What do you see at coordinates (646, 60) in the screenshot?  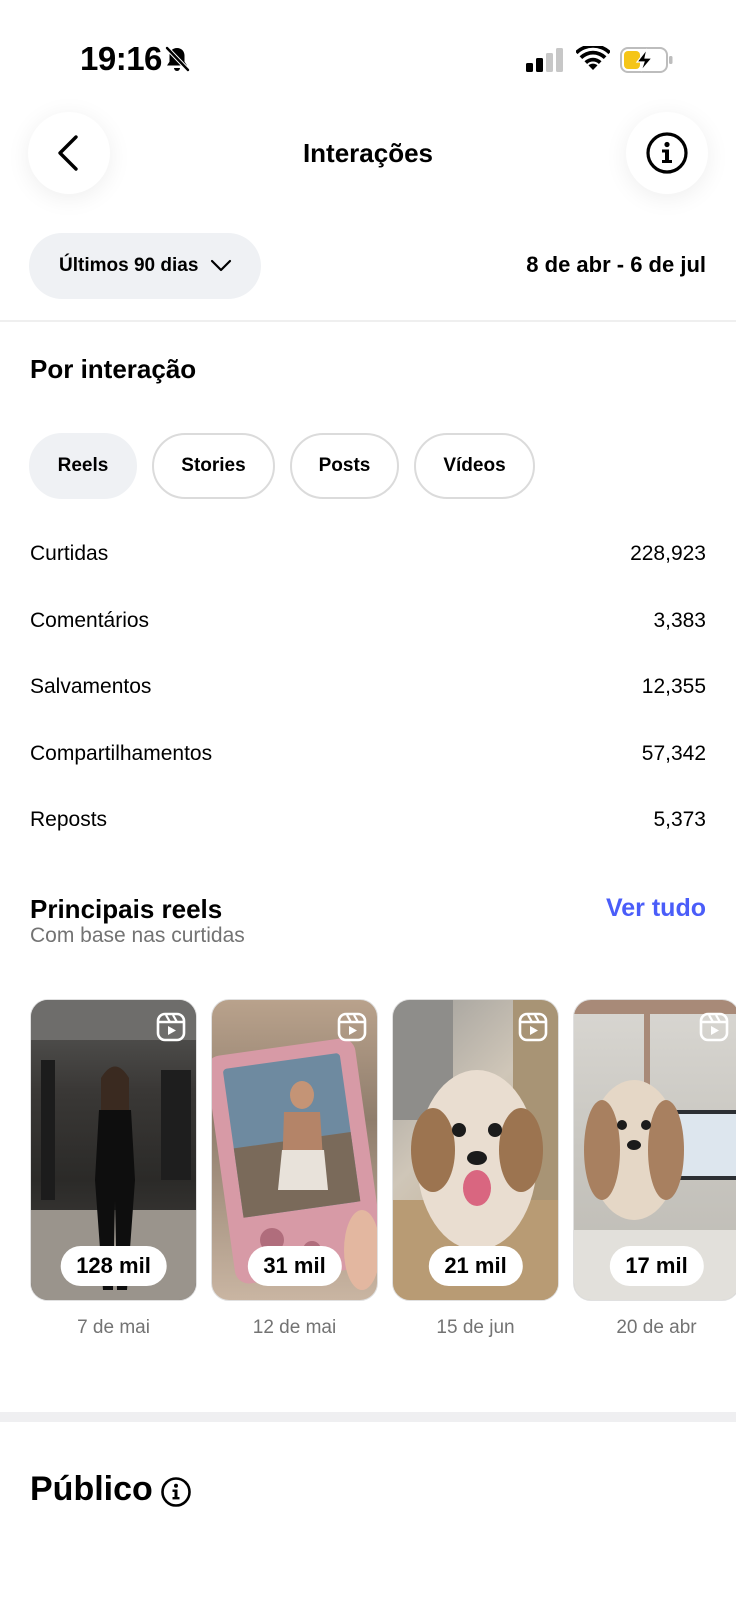 I see `battery-charging-icon` at bounding box center [646, 60].